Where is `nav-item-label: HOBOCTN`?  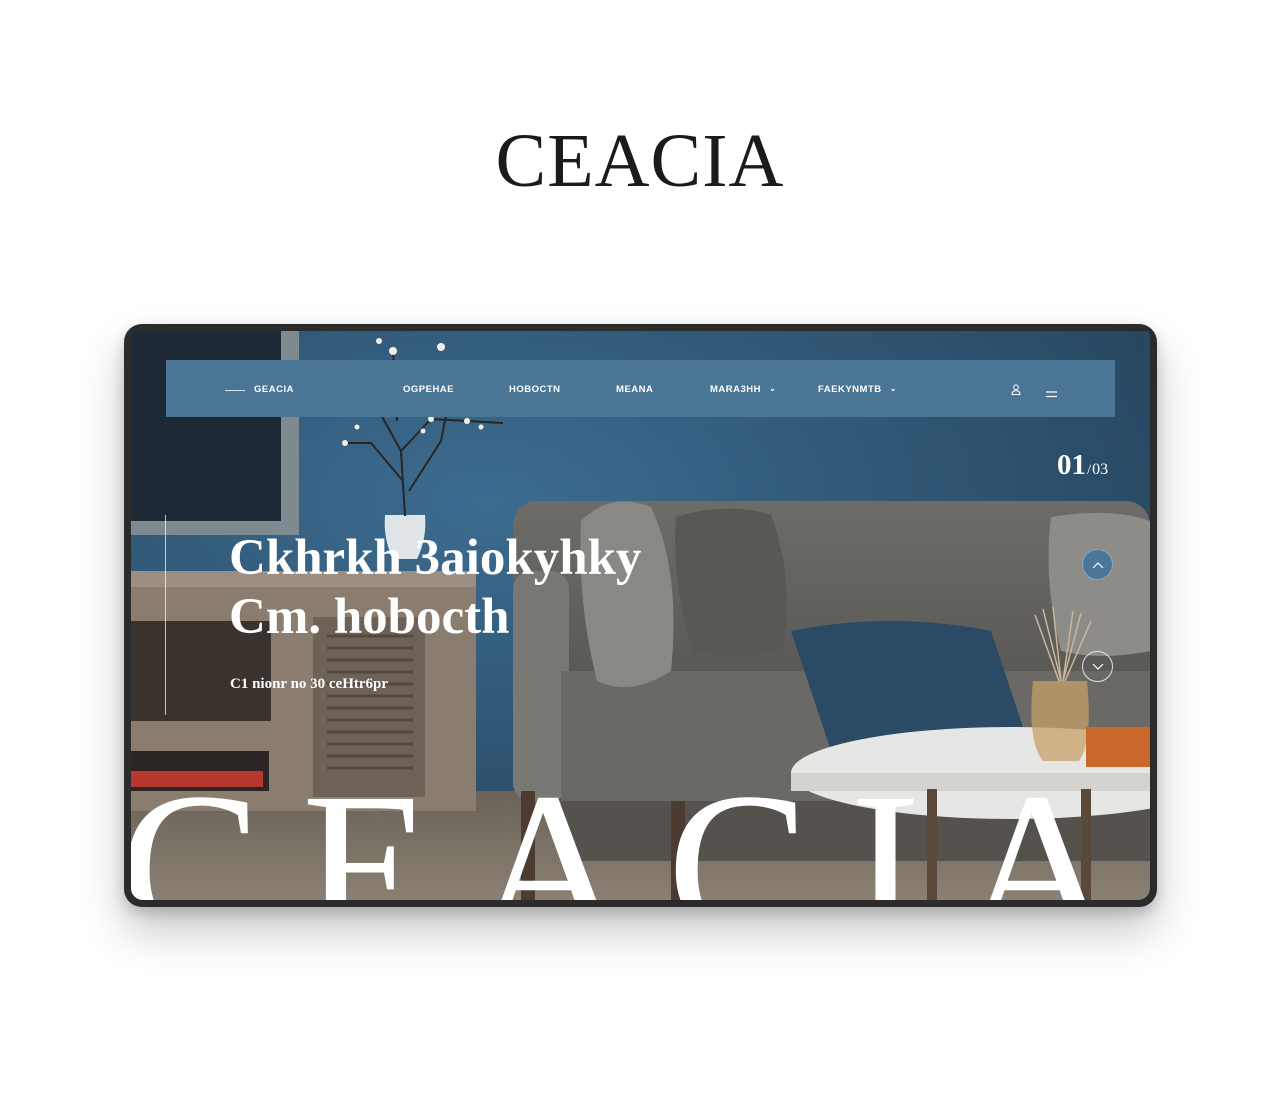 nav-item-label: HOBOCTN is located at coordinates (535, 389).